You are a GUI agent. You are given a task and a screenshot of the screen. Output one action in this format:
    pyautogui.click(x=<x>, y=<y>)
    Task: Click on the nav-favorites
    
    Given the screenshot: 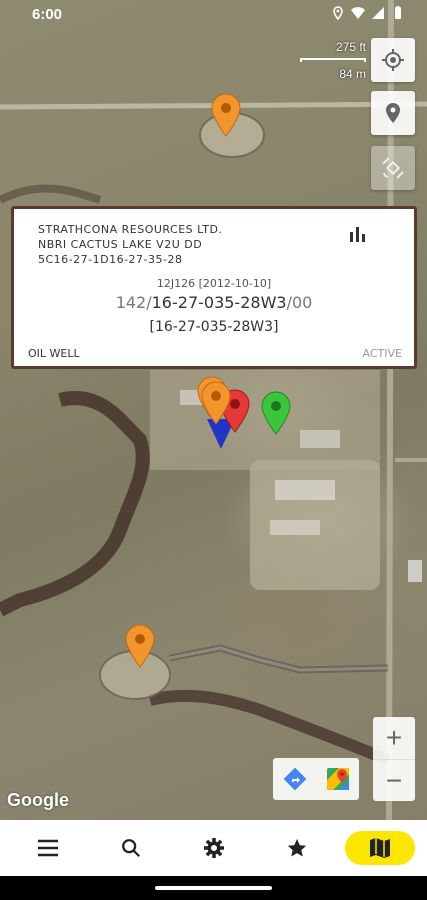 What is the action you would take?
    pyautogui.click(x=297, y=848)
    